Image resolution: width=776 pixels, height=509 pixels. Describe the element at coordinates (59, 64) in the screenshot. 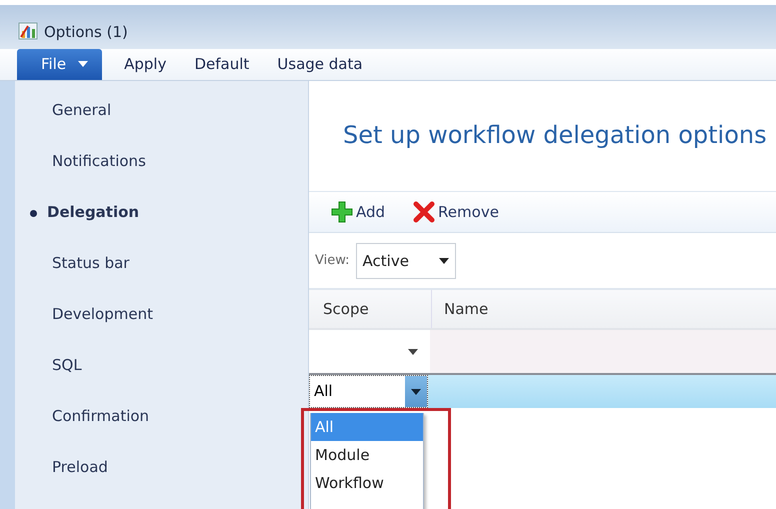

I see `file-menu-button: File` at that location.